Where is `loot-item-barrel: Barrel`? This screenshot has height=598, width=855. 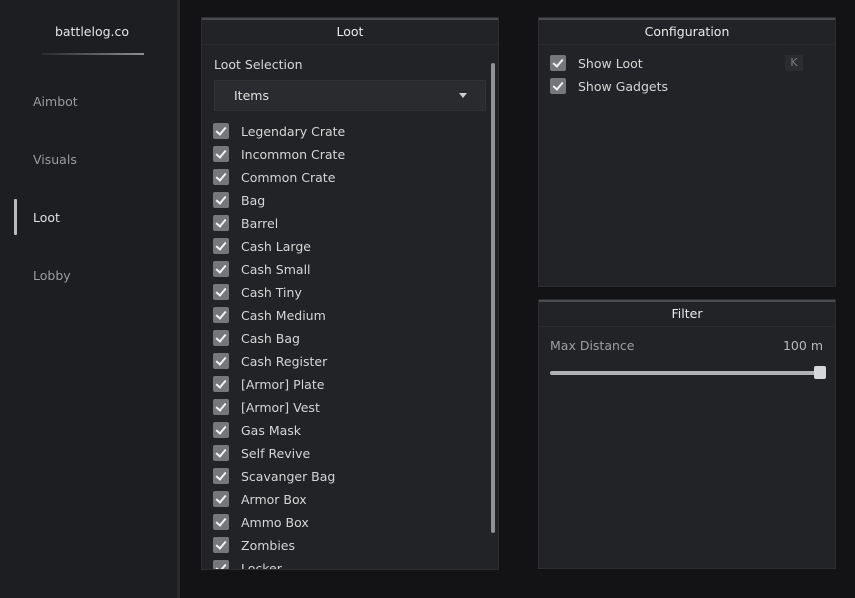
loot-item-barrel: Barrel is located at coordinates (348, 226).